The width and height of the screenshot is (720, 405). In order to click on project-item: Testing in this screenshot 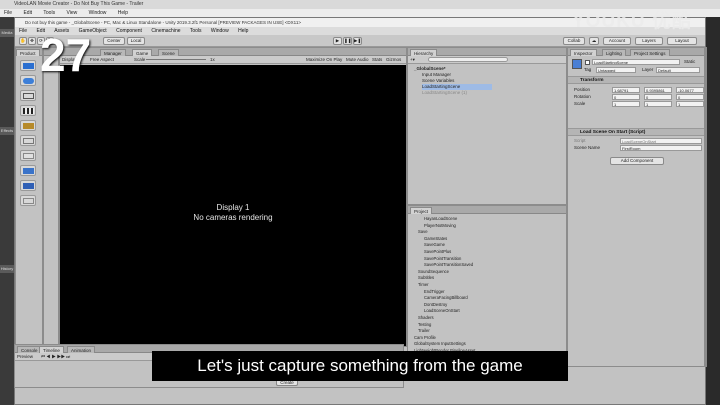, I will do `click(424, 325)`.